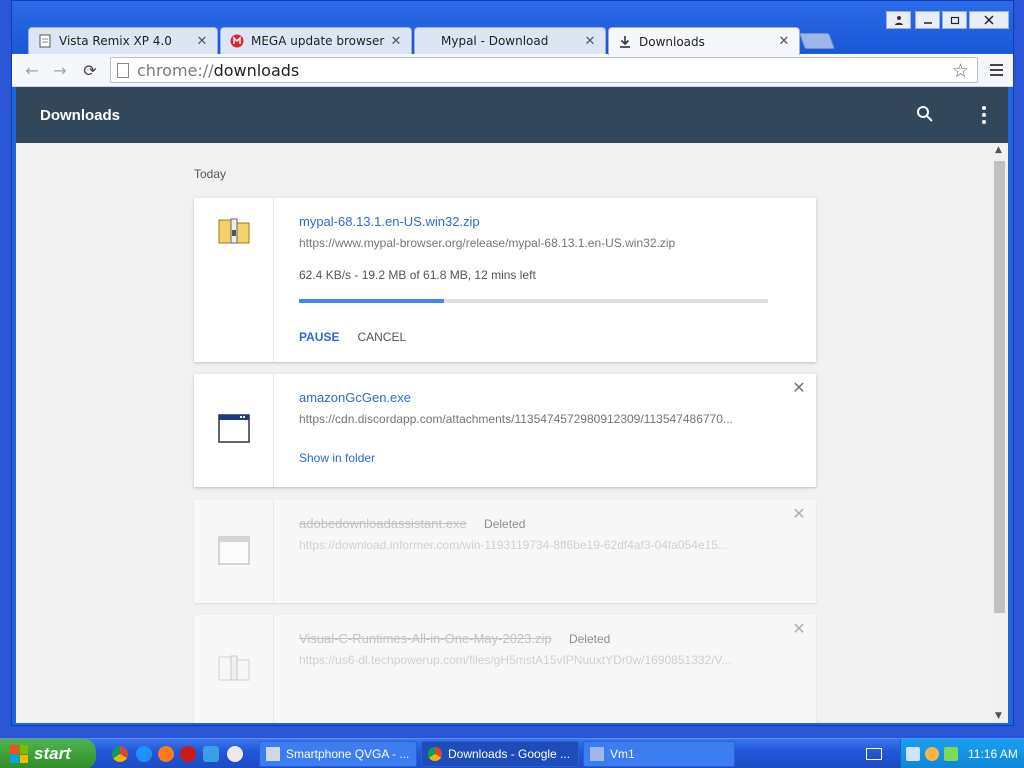 The image size is (1024, 768). What do you see at coordinates (533, 301) in the screenshot?
I see `progress-bar` at bounding box center [533, 301].